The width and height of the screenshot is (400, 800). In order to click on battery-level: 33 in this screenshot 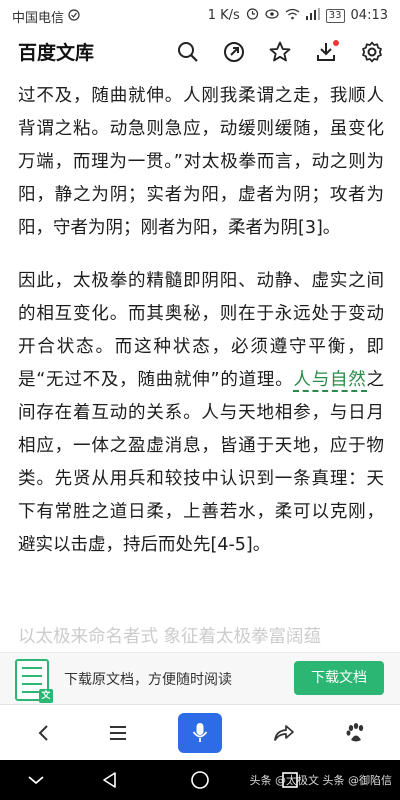, I will do `click(335, 15)`.